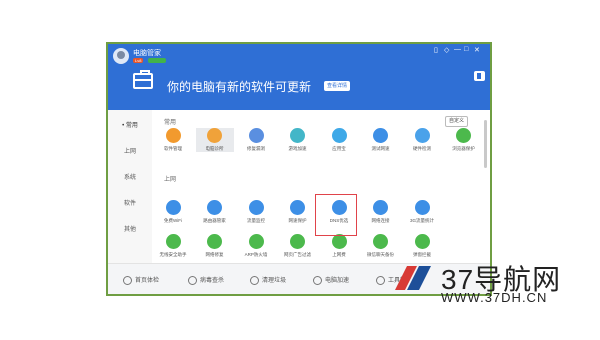 The height and width of the screenshot is (340, 600). Describe the element at coordinates (121, 56) in the screenshot. I see `avatar` at that location.